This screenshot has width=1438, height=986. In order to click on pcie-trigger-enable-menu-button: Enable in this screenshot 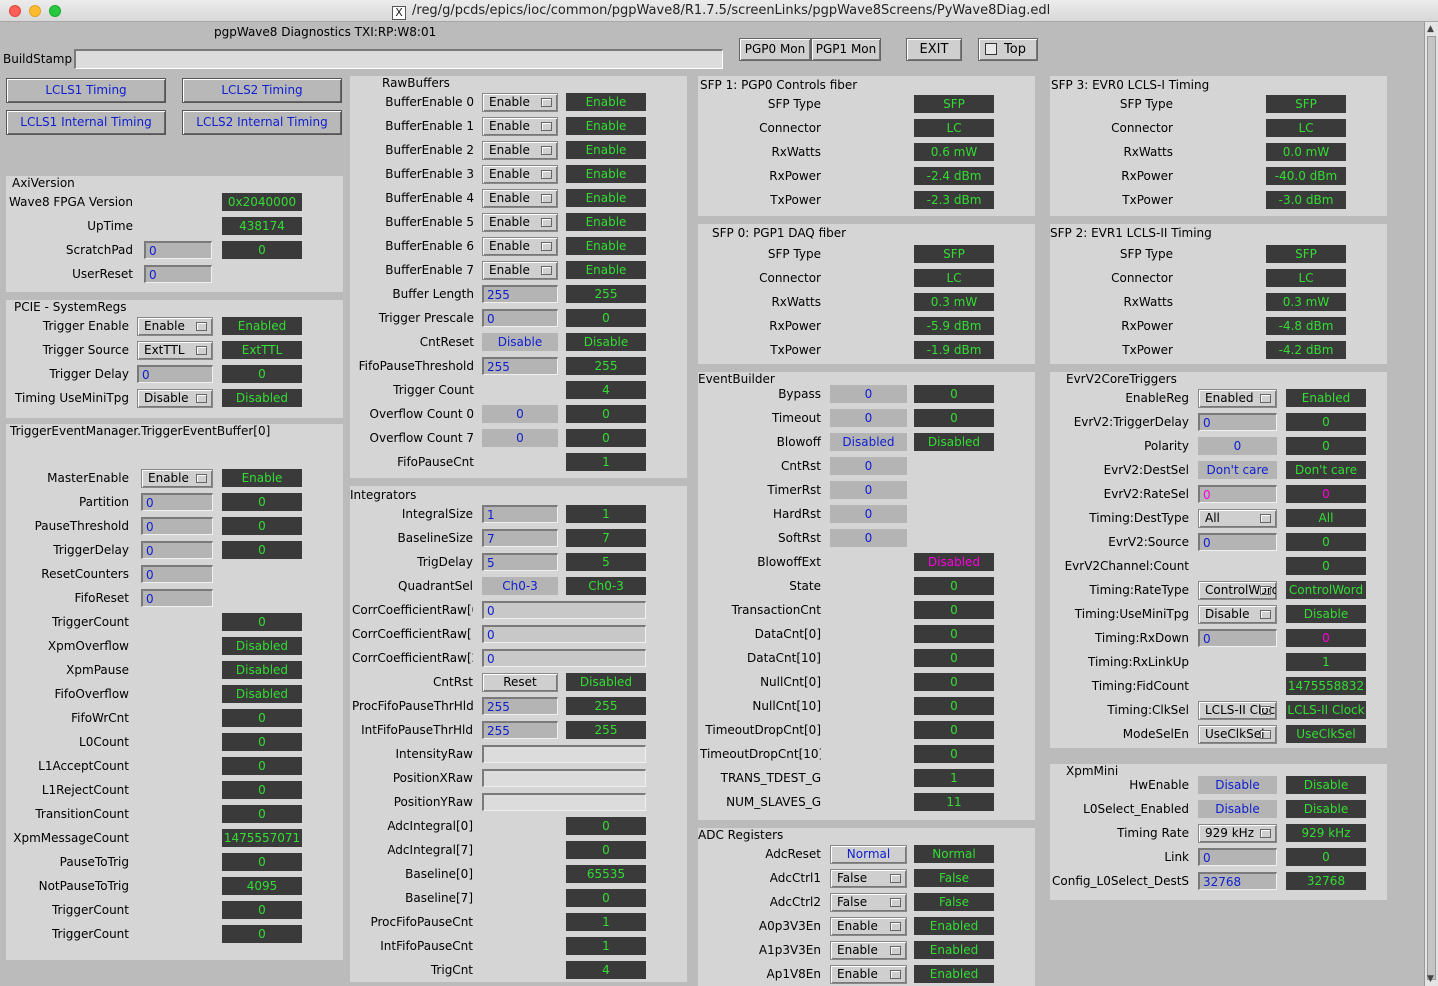, I will do `click(175, 326)`.